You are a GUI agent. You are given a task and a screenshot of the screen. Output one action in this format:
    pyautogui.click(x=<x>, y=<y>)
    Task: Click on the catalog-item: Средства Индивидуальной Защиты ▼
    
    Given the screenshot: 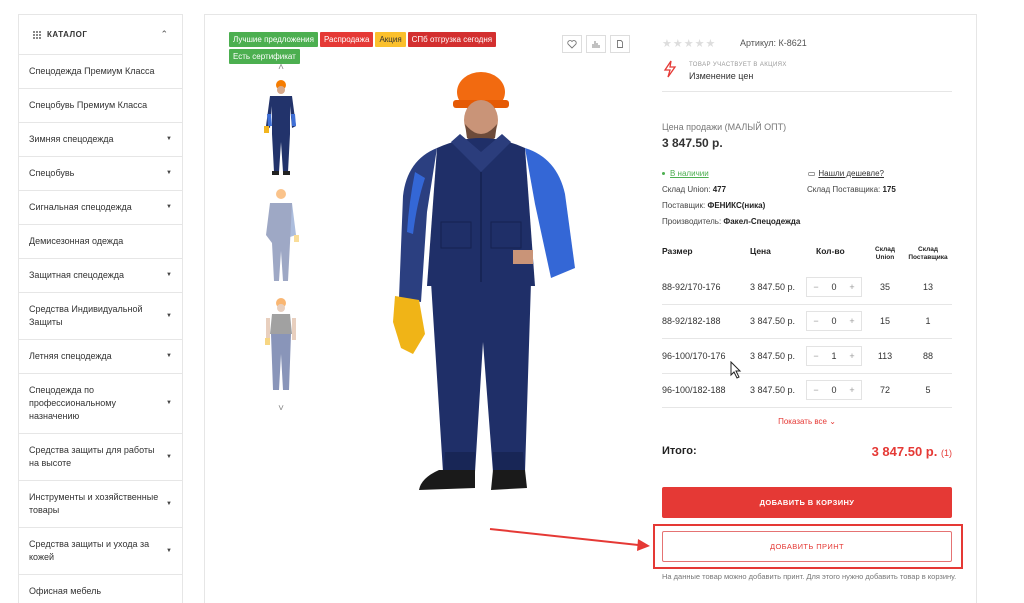 What is the action you would take?
    pyautogui.click(x=100, y=316)
    